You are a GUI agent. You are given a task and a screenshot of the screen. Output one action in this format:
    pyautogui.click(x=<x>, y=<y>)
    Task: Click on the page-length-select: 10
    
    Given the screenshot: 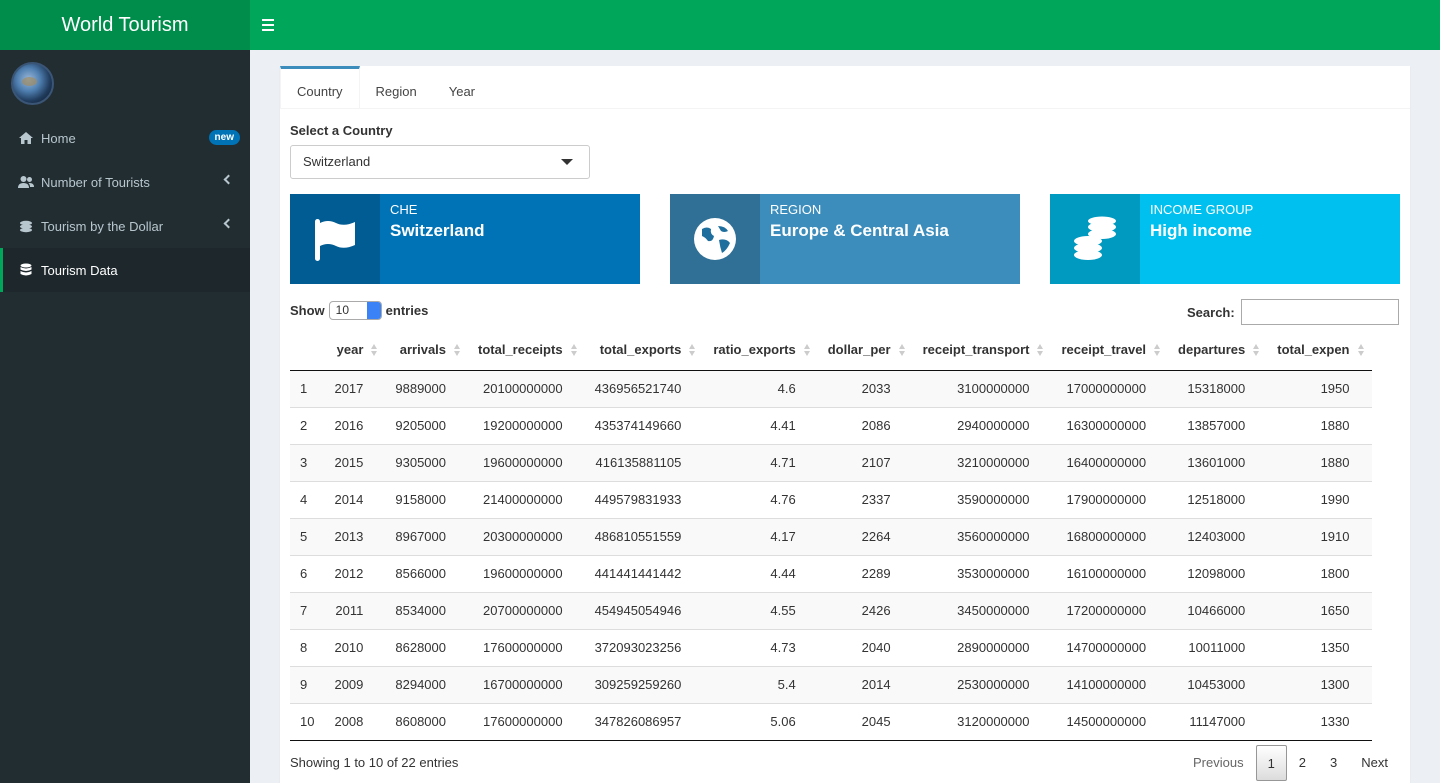 What is the action you would take?
    pyautogui.click(x=355, y=310)
    